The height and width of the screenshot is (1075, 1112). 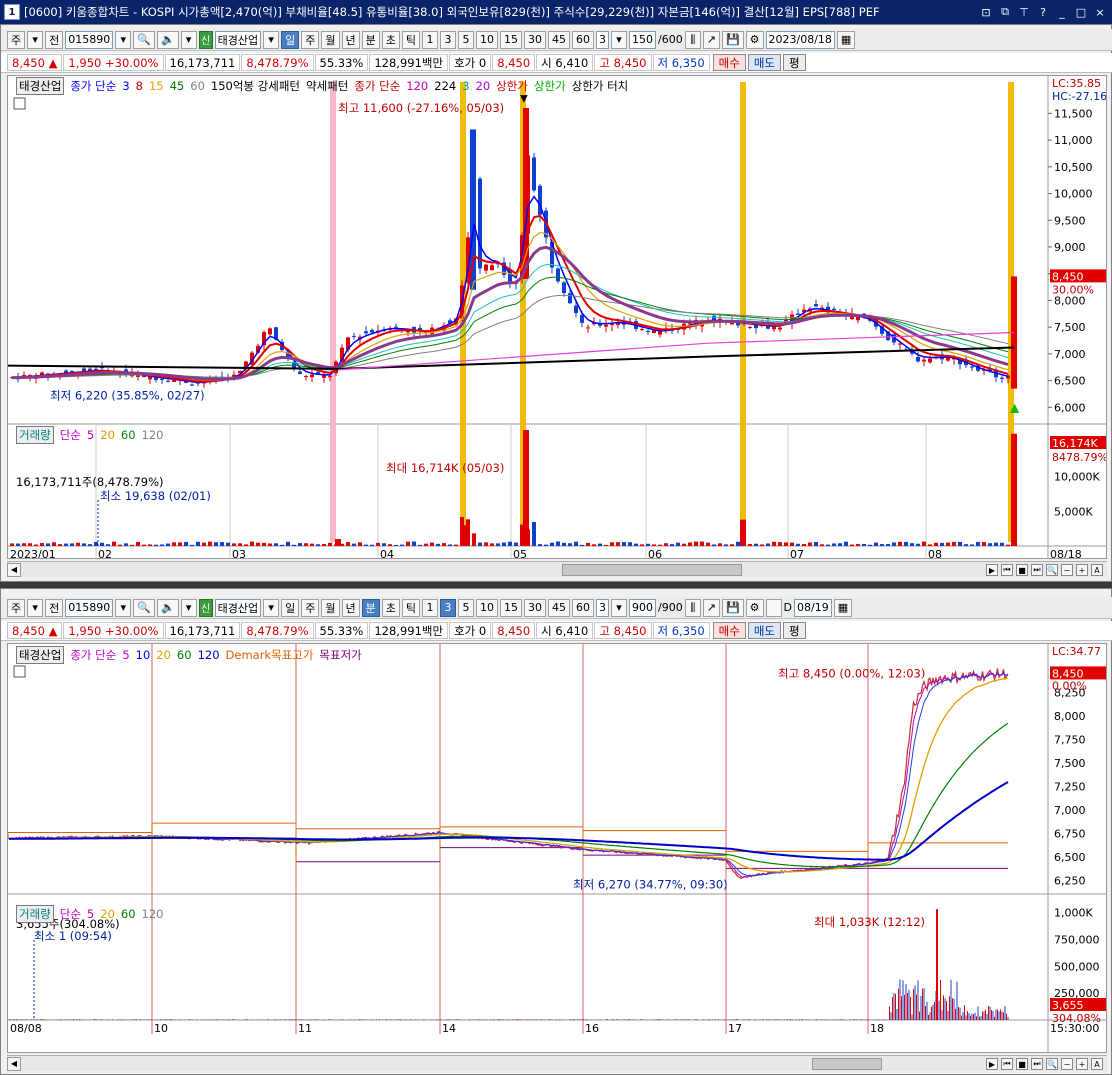 What do you see at coordinates (163, 655) in the screenshot?
I see `legend-item-4: 20` at bounding box center [163, 655].